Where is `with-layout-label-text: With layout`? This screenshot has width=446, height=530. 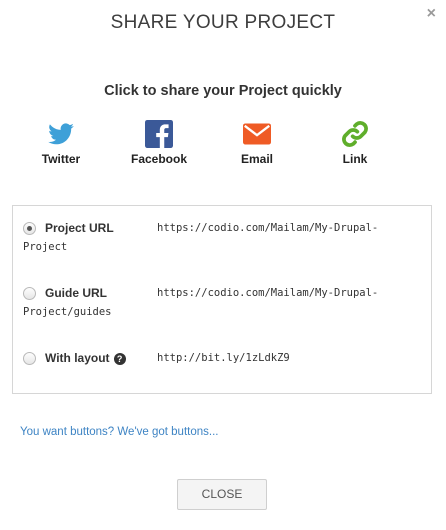
with-layout-label-text: With layout is located at coordinates (77, 358).